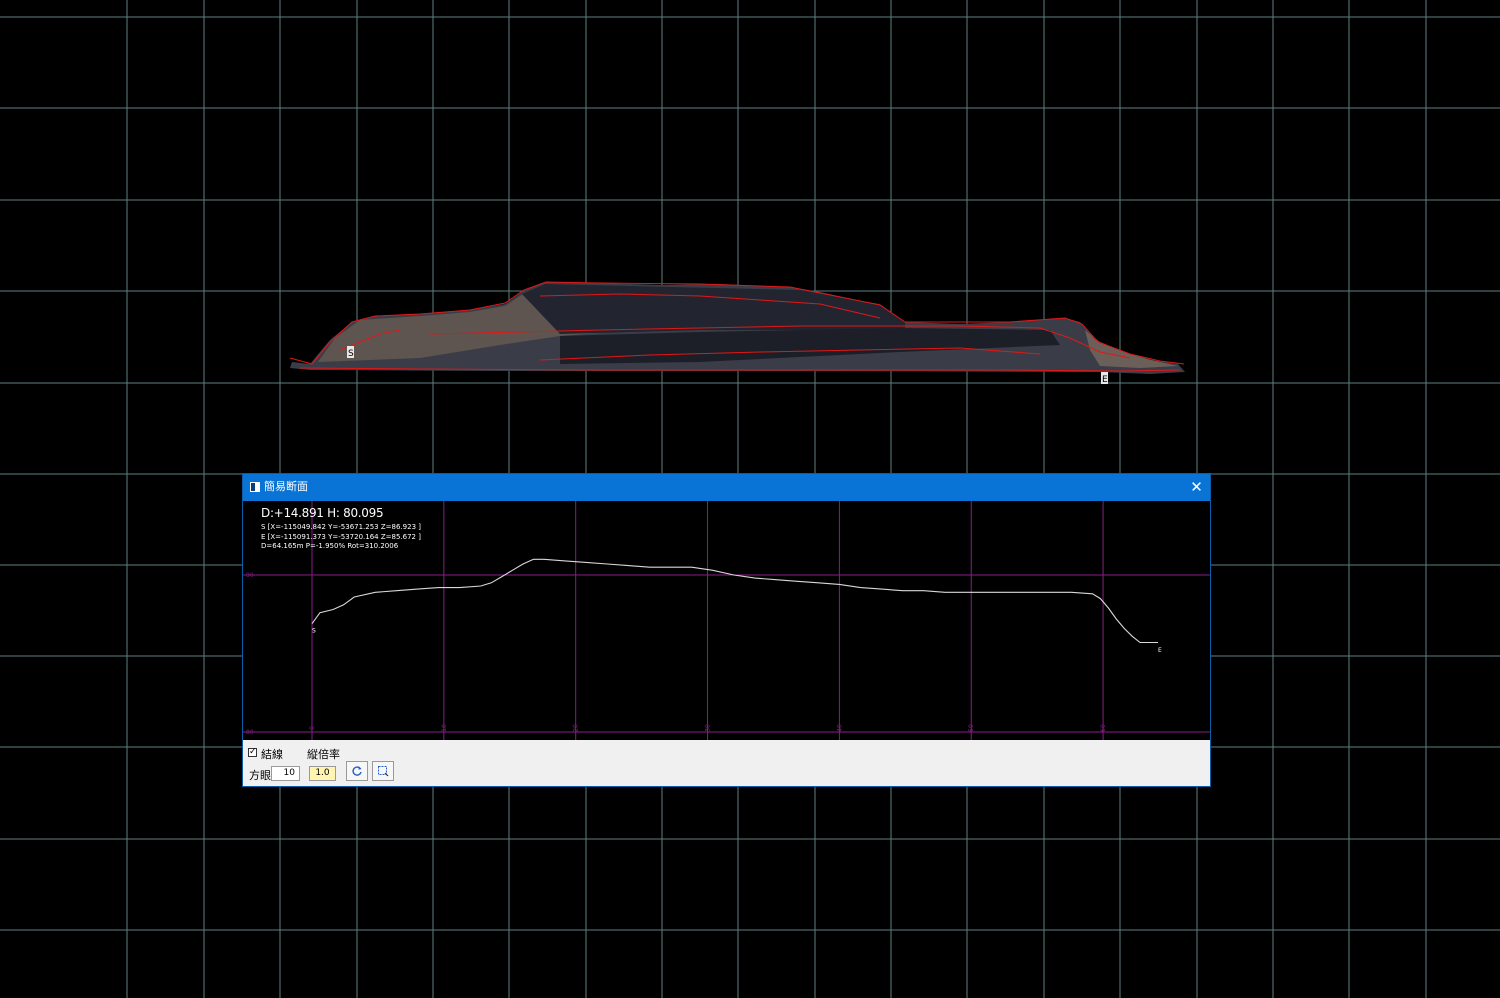 The width and height of the screenshot is (1500, 998). What do you see at coordinates (286, 486) in the screenshot?
I see `window-title: 簡易断面` at bounding box center [286, 486].